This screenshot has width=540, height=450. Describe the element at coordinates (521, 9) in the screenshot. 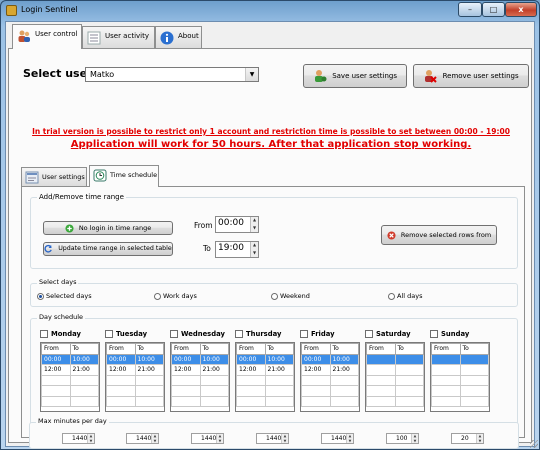

I see `close-button: x` at that location.